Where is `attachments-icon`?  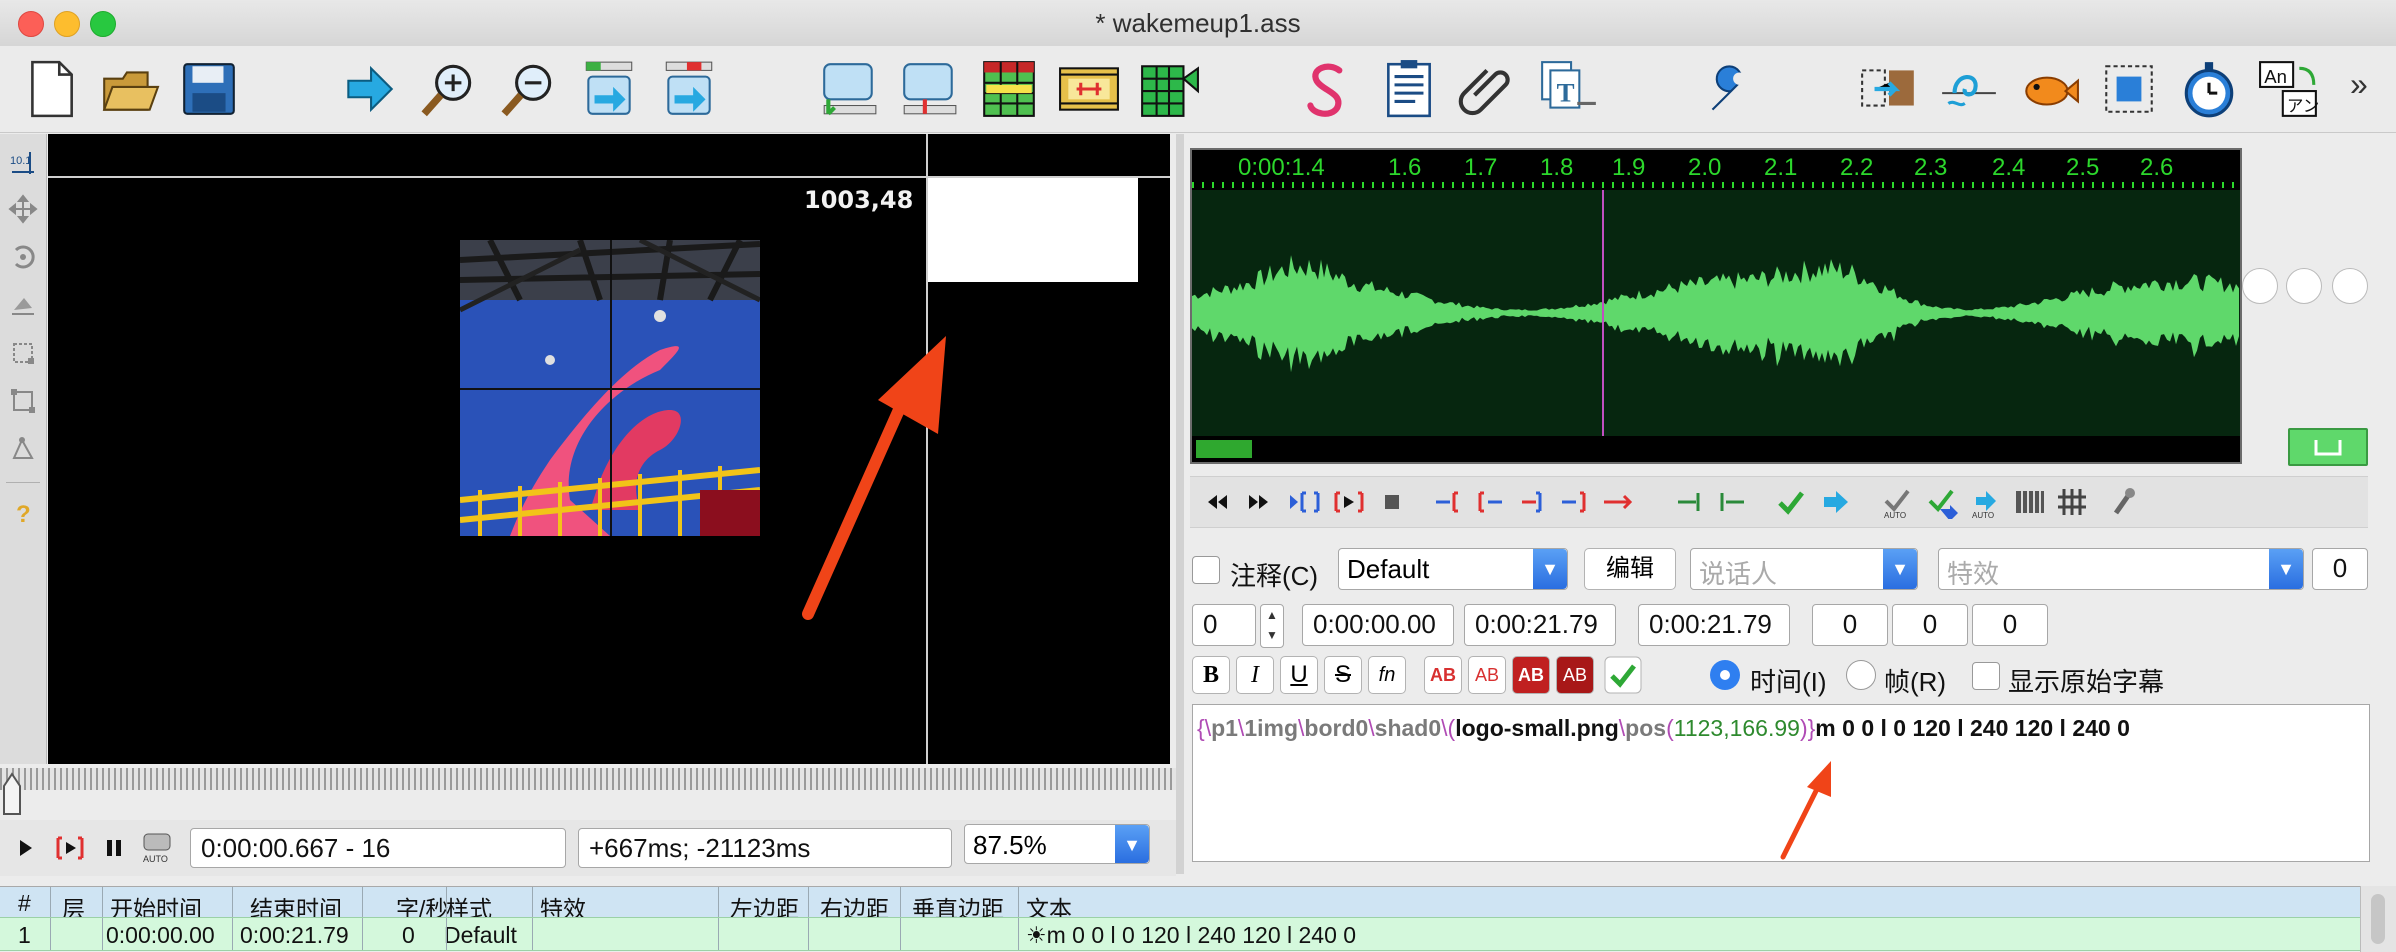 attachments-icon is located at coordinates (1489, 89).